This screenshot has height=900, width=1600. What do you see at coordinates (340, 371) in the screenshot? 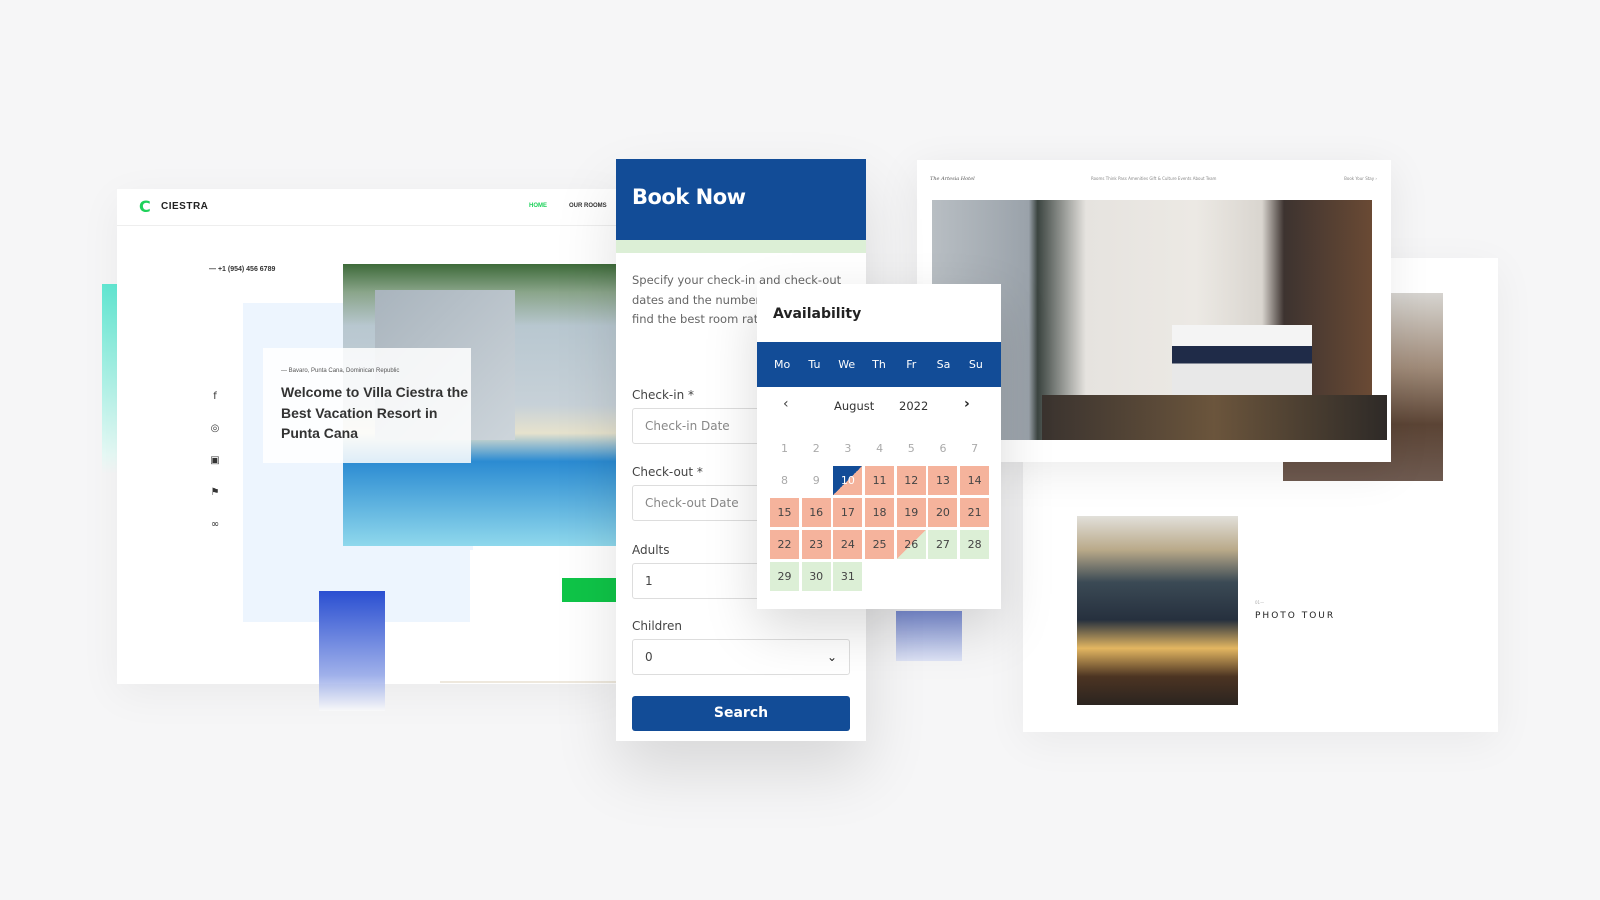
I see `hero-subtitle: — Bavaro, Punta Cana, Dominican Republic` at bounding box center [340, 371].